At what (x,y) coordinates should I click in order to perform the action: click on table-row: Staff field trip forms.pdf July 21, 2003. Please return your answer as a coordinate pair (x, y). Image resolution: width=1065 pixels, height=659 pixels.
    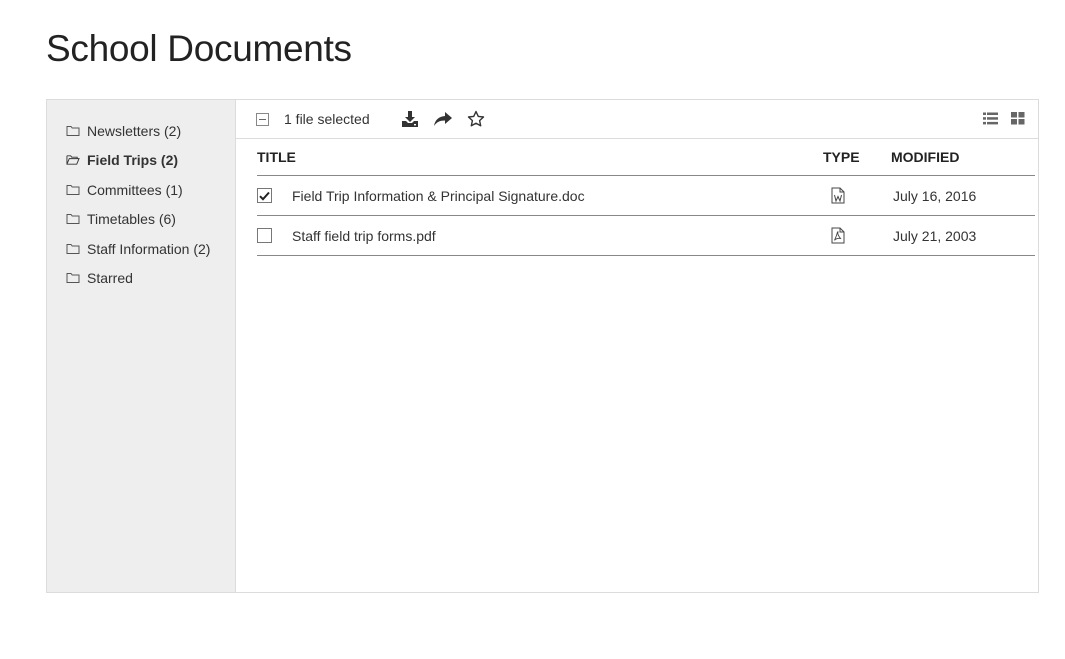
    Looking at the image, I should click on (646, 235).